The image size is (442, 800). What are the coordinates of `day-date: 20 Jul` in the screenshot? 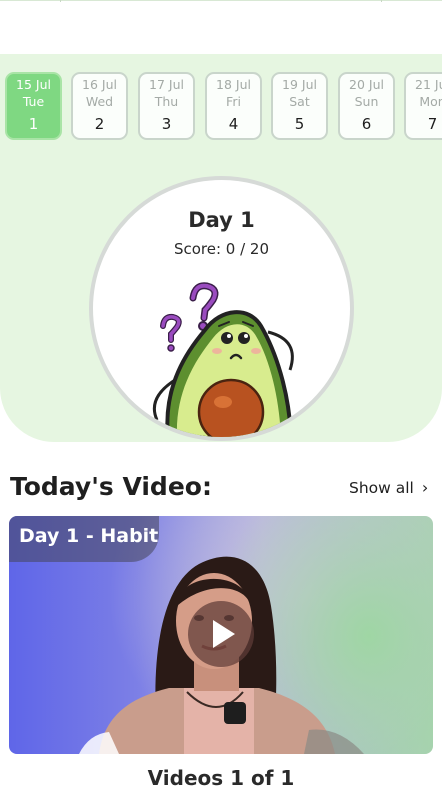 It's located at (366, 84).